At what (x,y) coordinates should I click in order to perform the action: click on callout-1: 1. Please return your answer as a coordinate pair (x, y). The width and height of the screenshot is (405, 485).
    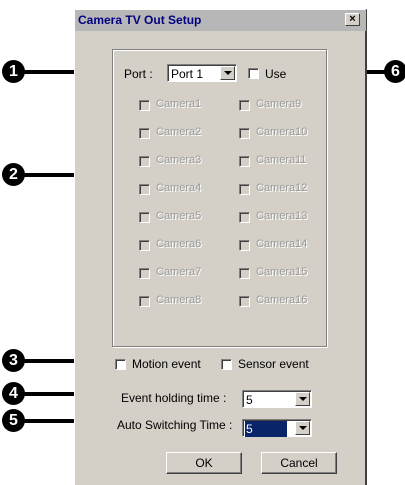
    Looking at the image, I should click on (13, 71).